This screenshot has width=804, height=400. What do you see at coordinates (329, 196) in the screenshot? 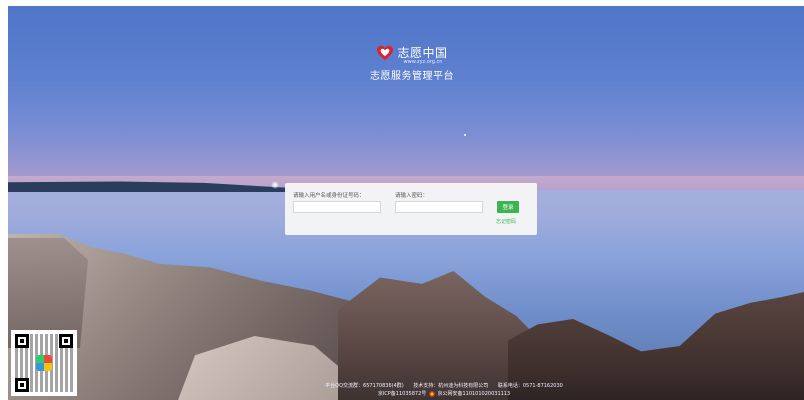
I see `username-label: 请输入用户名或身份证号码：` at bounding box center [329, 196].